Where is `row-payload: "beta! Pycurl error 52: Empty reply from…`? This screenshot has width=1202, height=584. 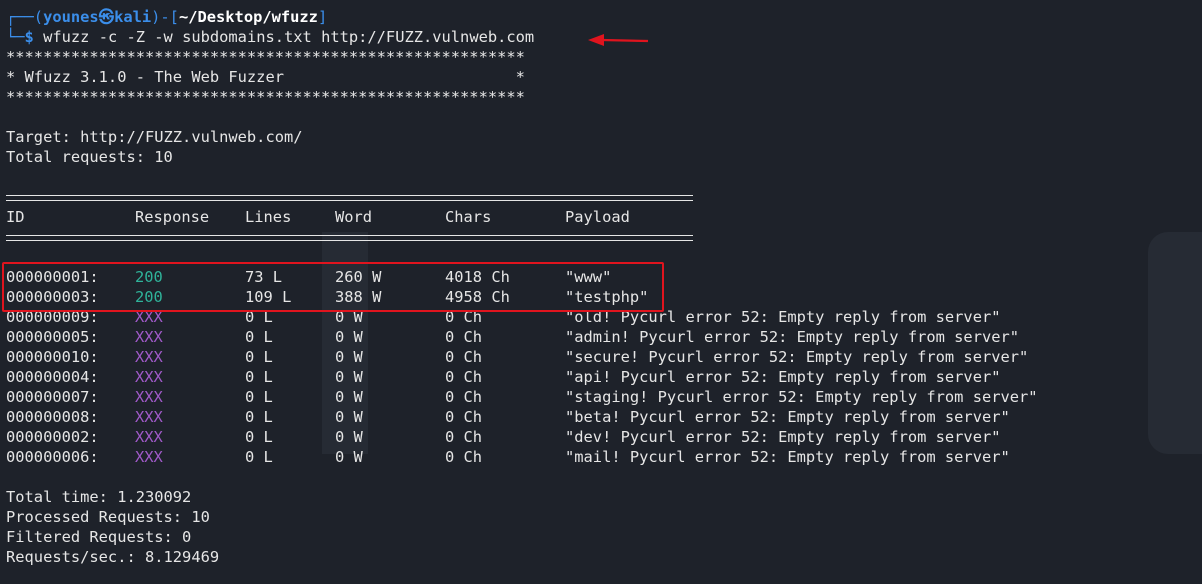 row-payload: "beta! Pycurl error 52: Empty reply from… is located at coordinates (787, 417).